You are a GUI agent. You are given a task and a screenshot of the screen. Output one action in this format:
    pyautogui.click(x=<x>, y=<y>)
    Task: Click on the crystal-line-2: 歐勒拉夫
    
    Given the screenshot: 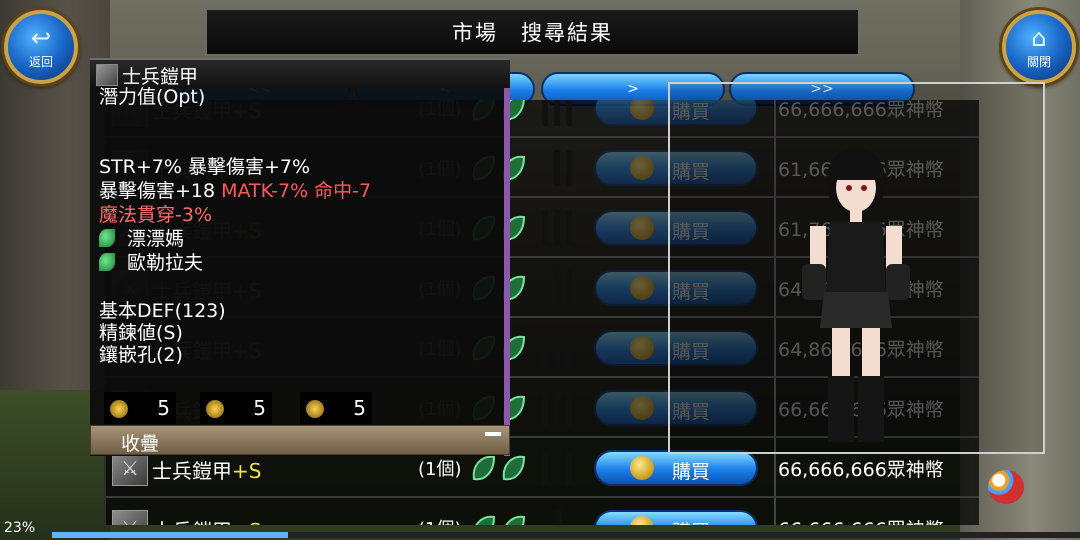 What is the action you would take?
    pyautogui.click(x=151, y=263)
    